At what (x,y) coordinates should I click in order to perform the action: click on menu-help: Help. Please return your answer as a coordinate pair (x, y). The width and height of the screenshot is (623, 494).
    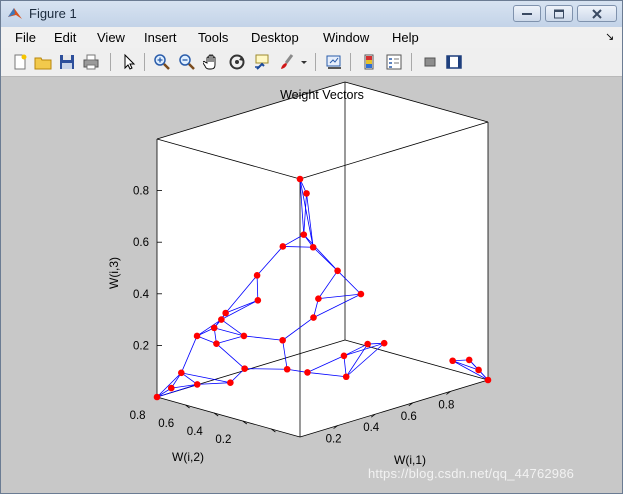
    Looking at the image, I should click on (405, 37).